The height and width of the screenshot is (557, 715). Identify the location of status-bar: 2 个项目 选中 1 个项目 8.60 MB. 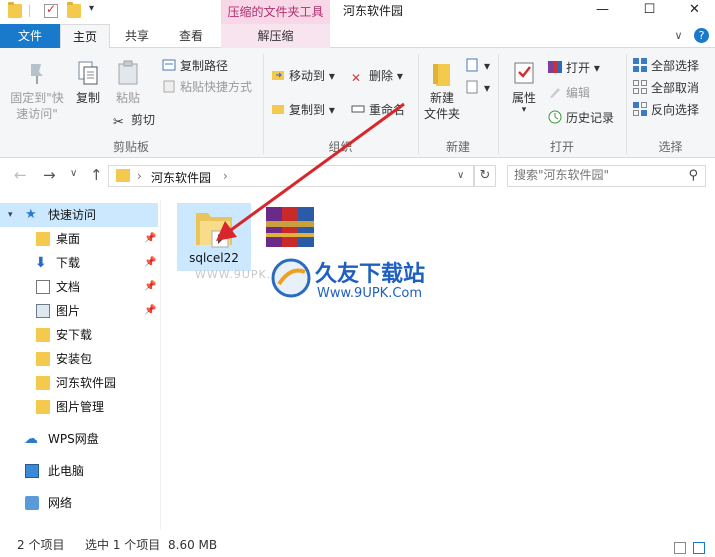
(357, 545).